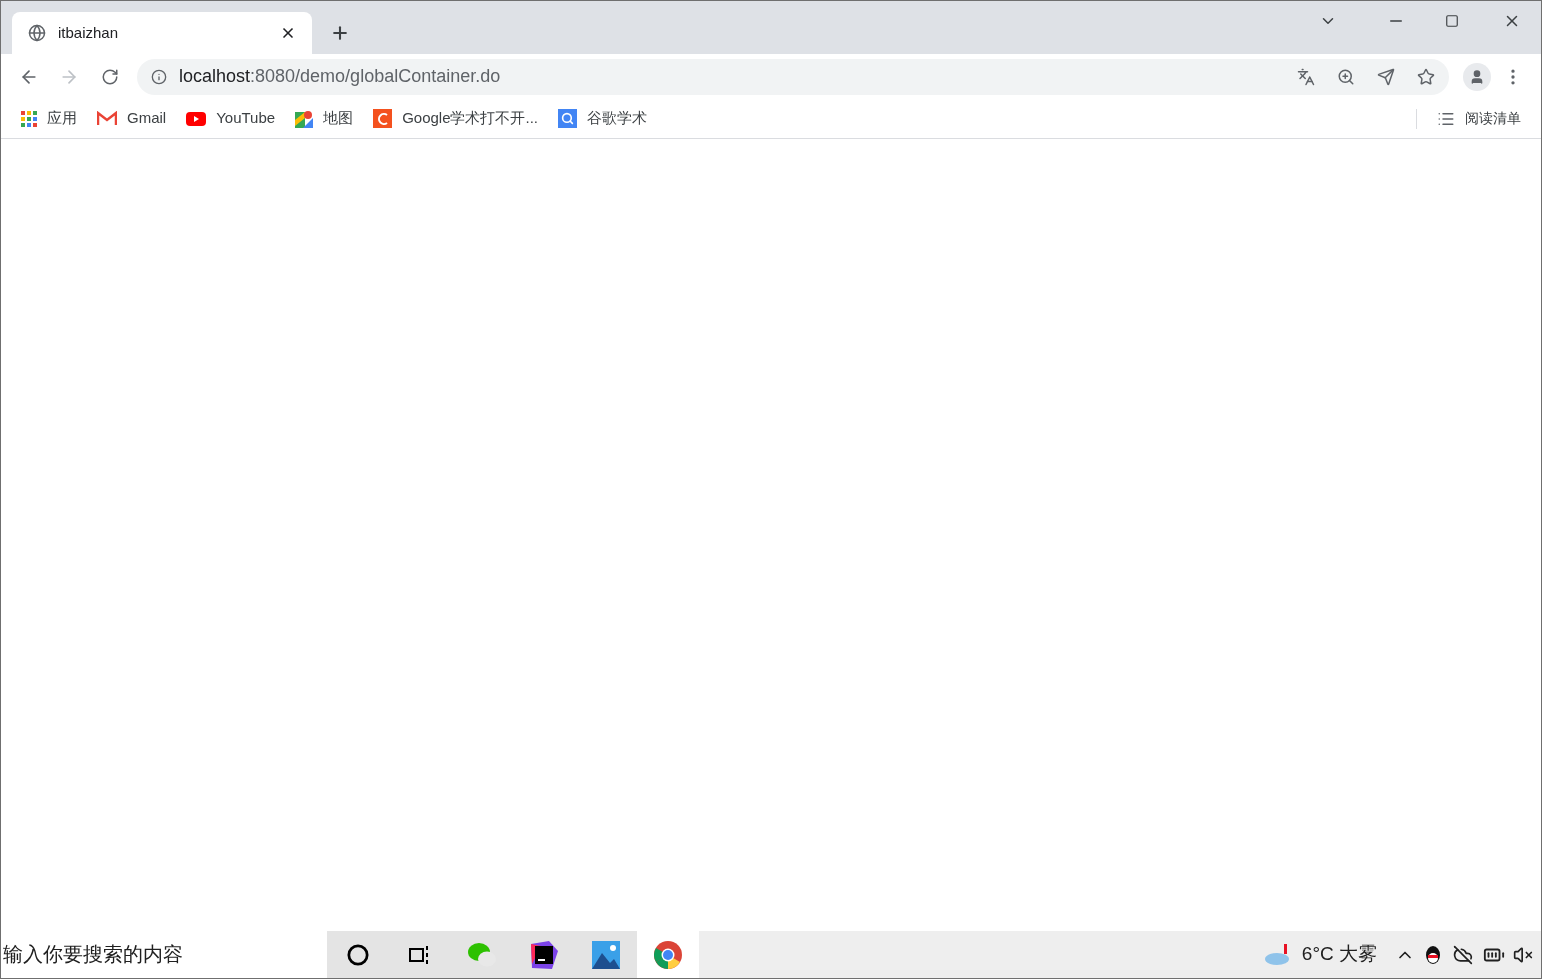  What do you see at coordinates (304, 118) in the screenshot?
I see `map-pin-icon` at bounding box center [304, 118].